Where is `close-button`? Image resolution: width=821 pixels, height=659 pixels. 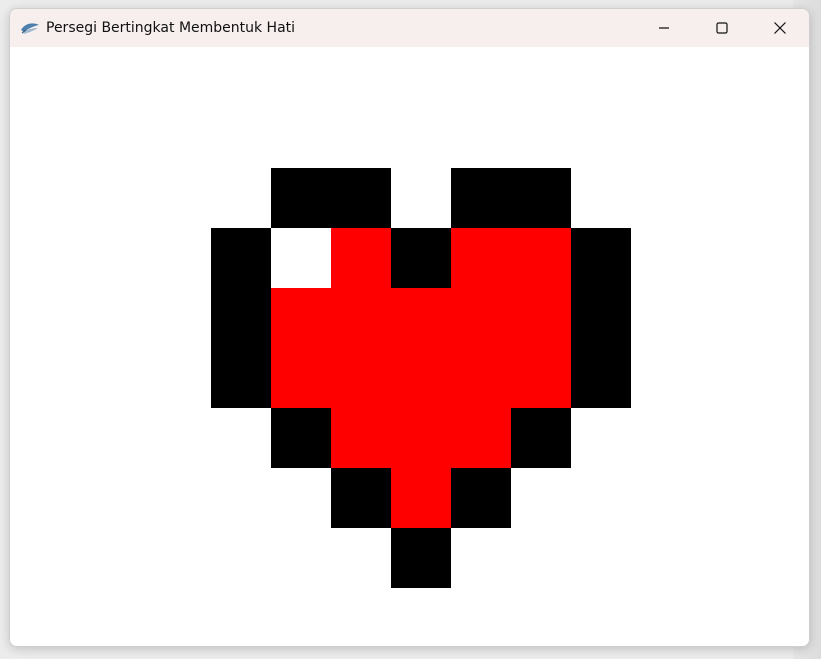
close-button is located at coordinates (780, 28).